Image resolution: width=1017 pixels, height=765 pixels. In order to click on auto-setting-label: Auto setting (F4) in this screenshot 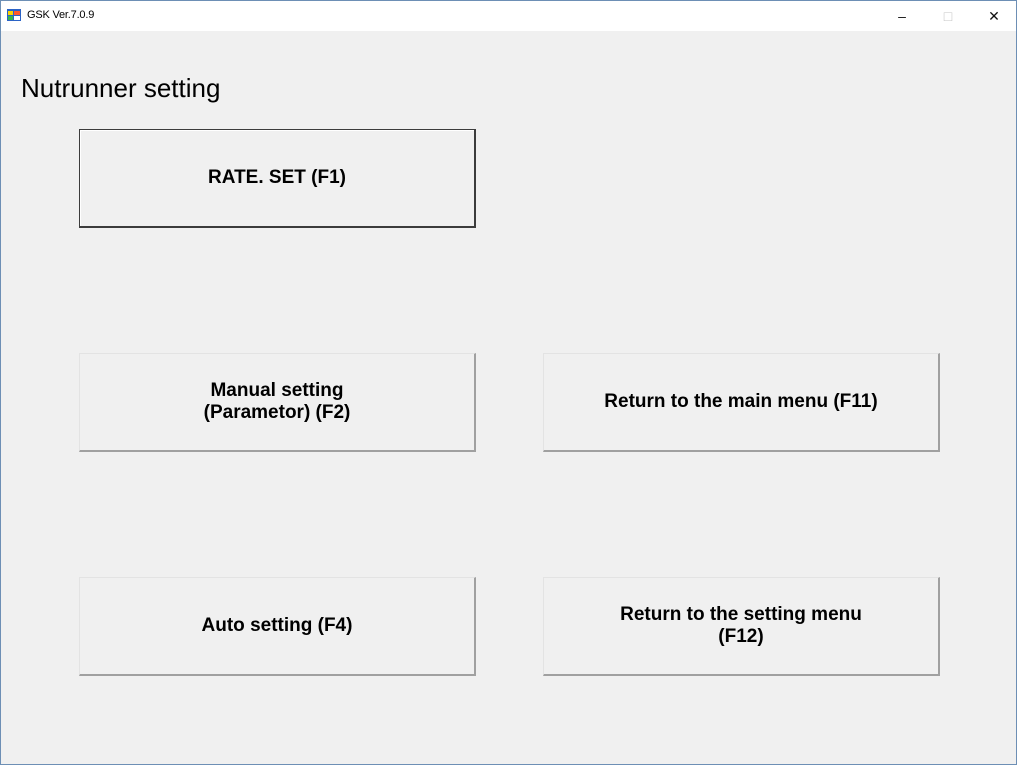, I will do `click(277, 625)`.